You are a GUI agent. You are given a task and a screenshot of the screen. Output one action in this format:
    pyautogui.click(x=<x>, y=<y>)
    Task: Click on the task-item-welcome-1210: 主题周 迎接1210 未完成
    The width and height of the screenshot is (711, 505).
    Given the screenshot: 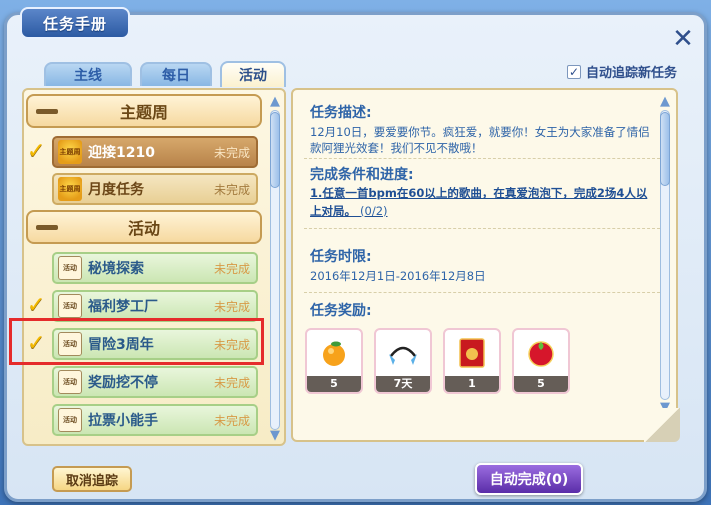 What is the action you would take?
    pyautogui.click(x=155, y=152)
    